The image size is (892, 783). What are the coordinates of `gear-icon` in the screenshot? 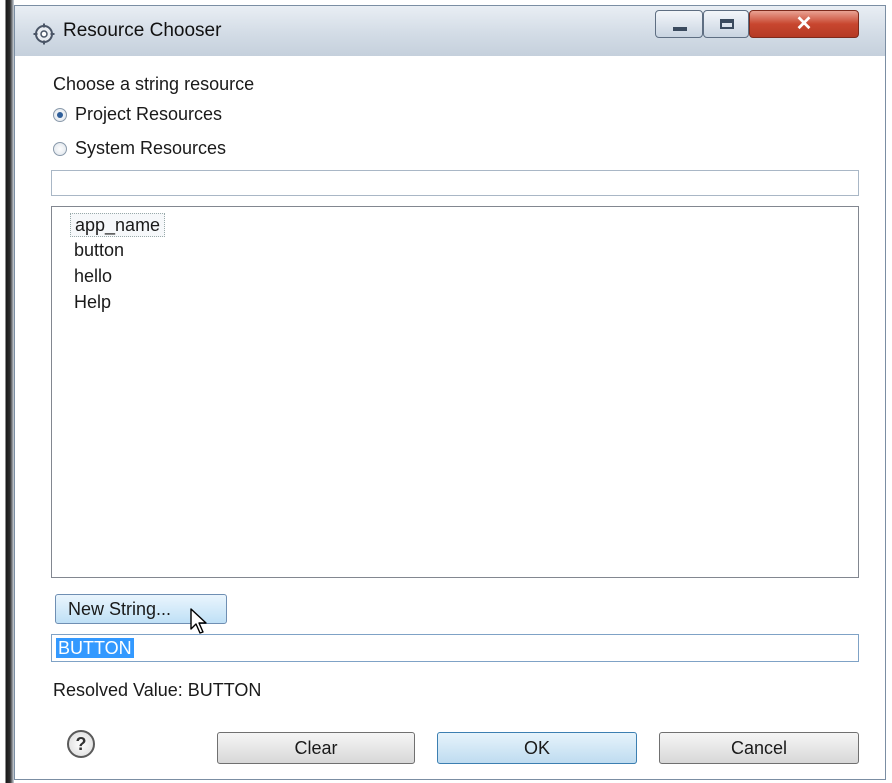 It's located at (44, 34).